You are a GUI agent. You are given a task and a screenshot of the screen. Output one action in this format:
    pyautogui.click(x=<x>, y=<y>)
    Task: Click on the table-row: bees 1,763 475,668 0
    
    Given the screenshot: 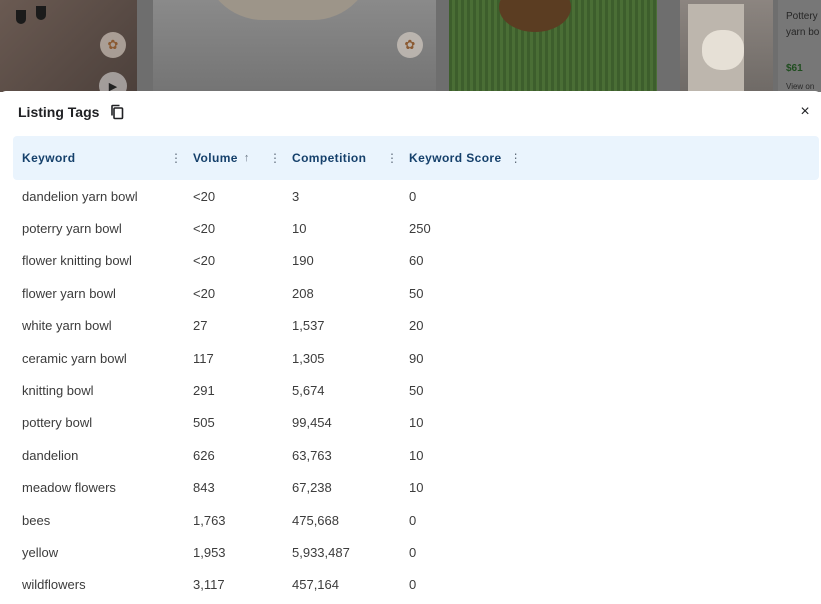 What is the action you would take?
    pyautogui.click(x=416, y=520)
    